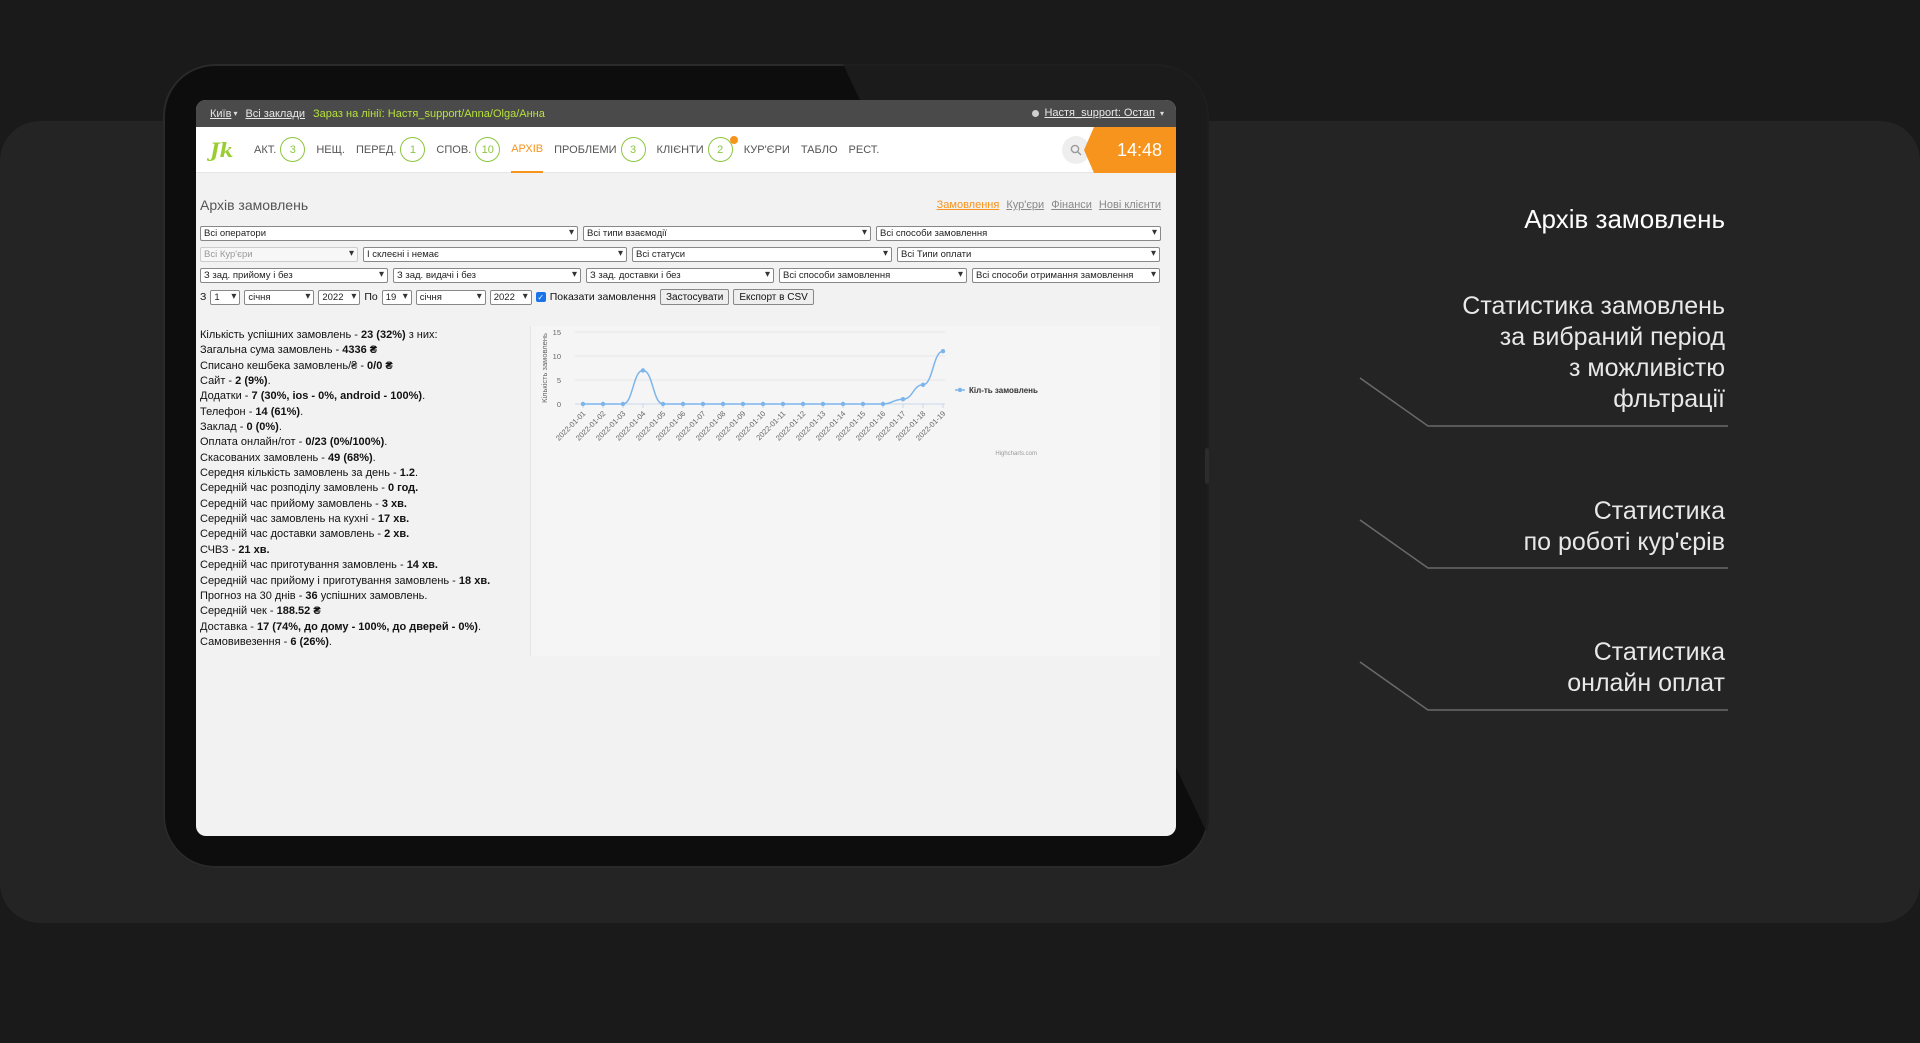 This screenshot has width=1920, height=1043. I want to click on count-badge: 2, so click(720, 149).